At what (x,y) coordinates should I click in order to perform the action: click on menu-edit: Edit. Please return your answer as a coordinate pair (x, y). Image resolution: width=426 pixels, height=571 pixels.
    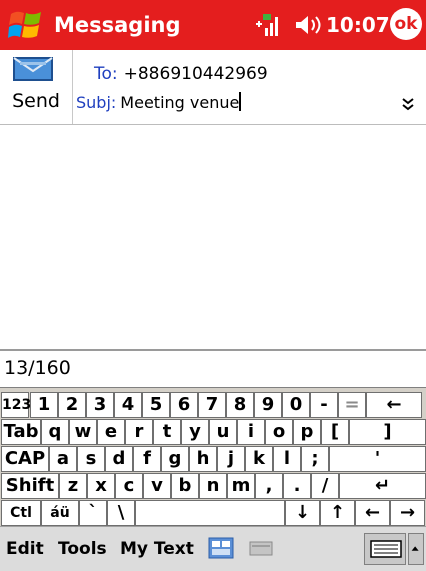
    Looking at the image, I should click on (25, 549).